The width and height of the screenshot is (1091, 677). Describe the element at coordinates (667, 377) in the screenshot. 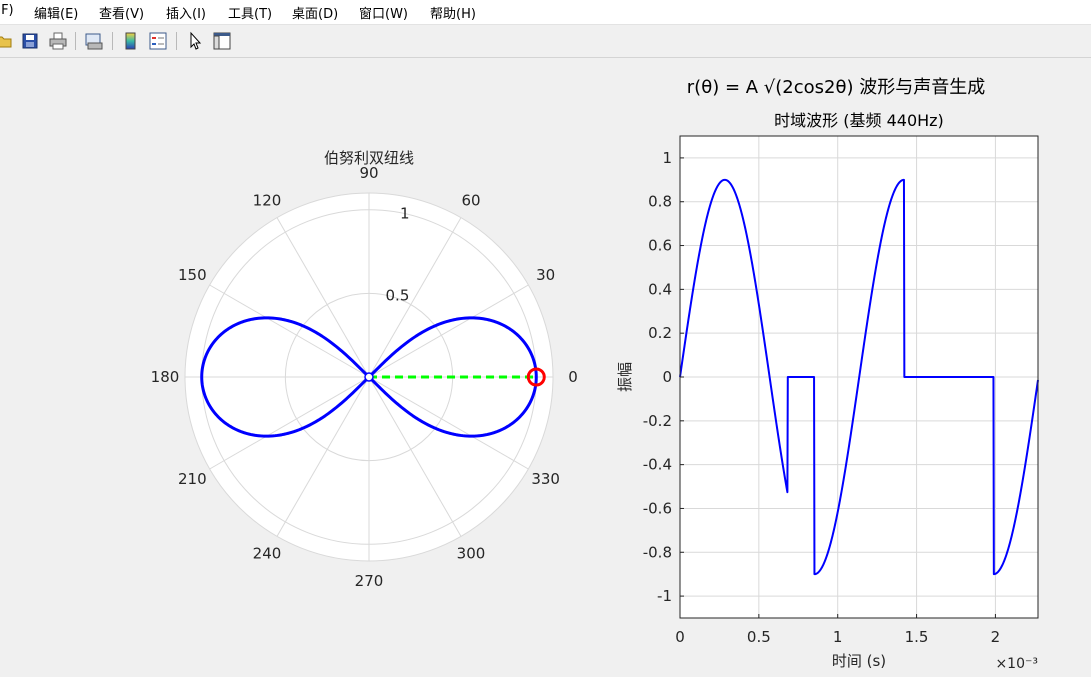

I see `y-tick-label: 0` at that location.